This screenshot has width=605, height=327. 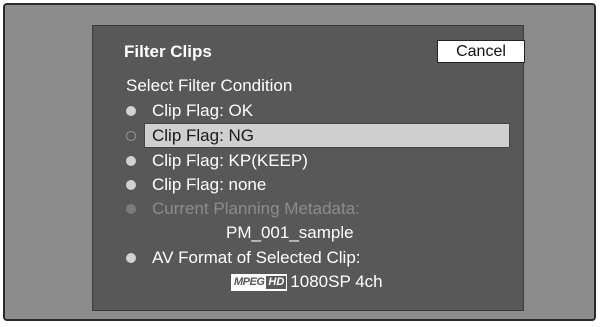 I want to click on option-label: AV Format of Selected Clip:, so click(x=256, y=257).